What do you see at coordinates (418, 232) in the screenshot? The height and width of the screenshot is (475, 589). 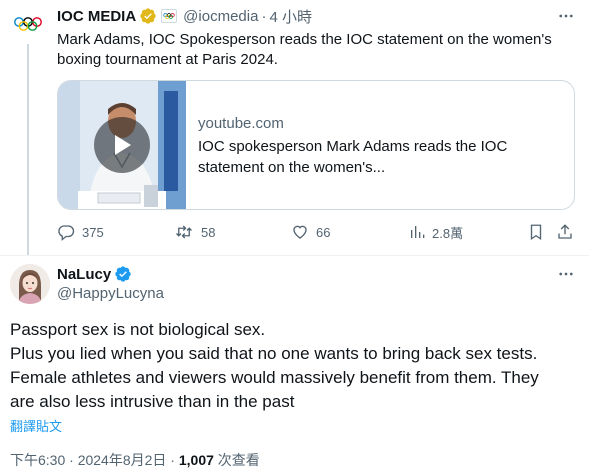 I see `views-icon` at bounding box center [418, 232].